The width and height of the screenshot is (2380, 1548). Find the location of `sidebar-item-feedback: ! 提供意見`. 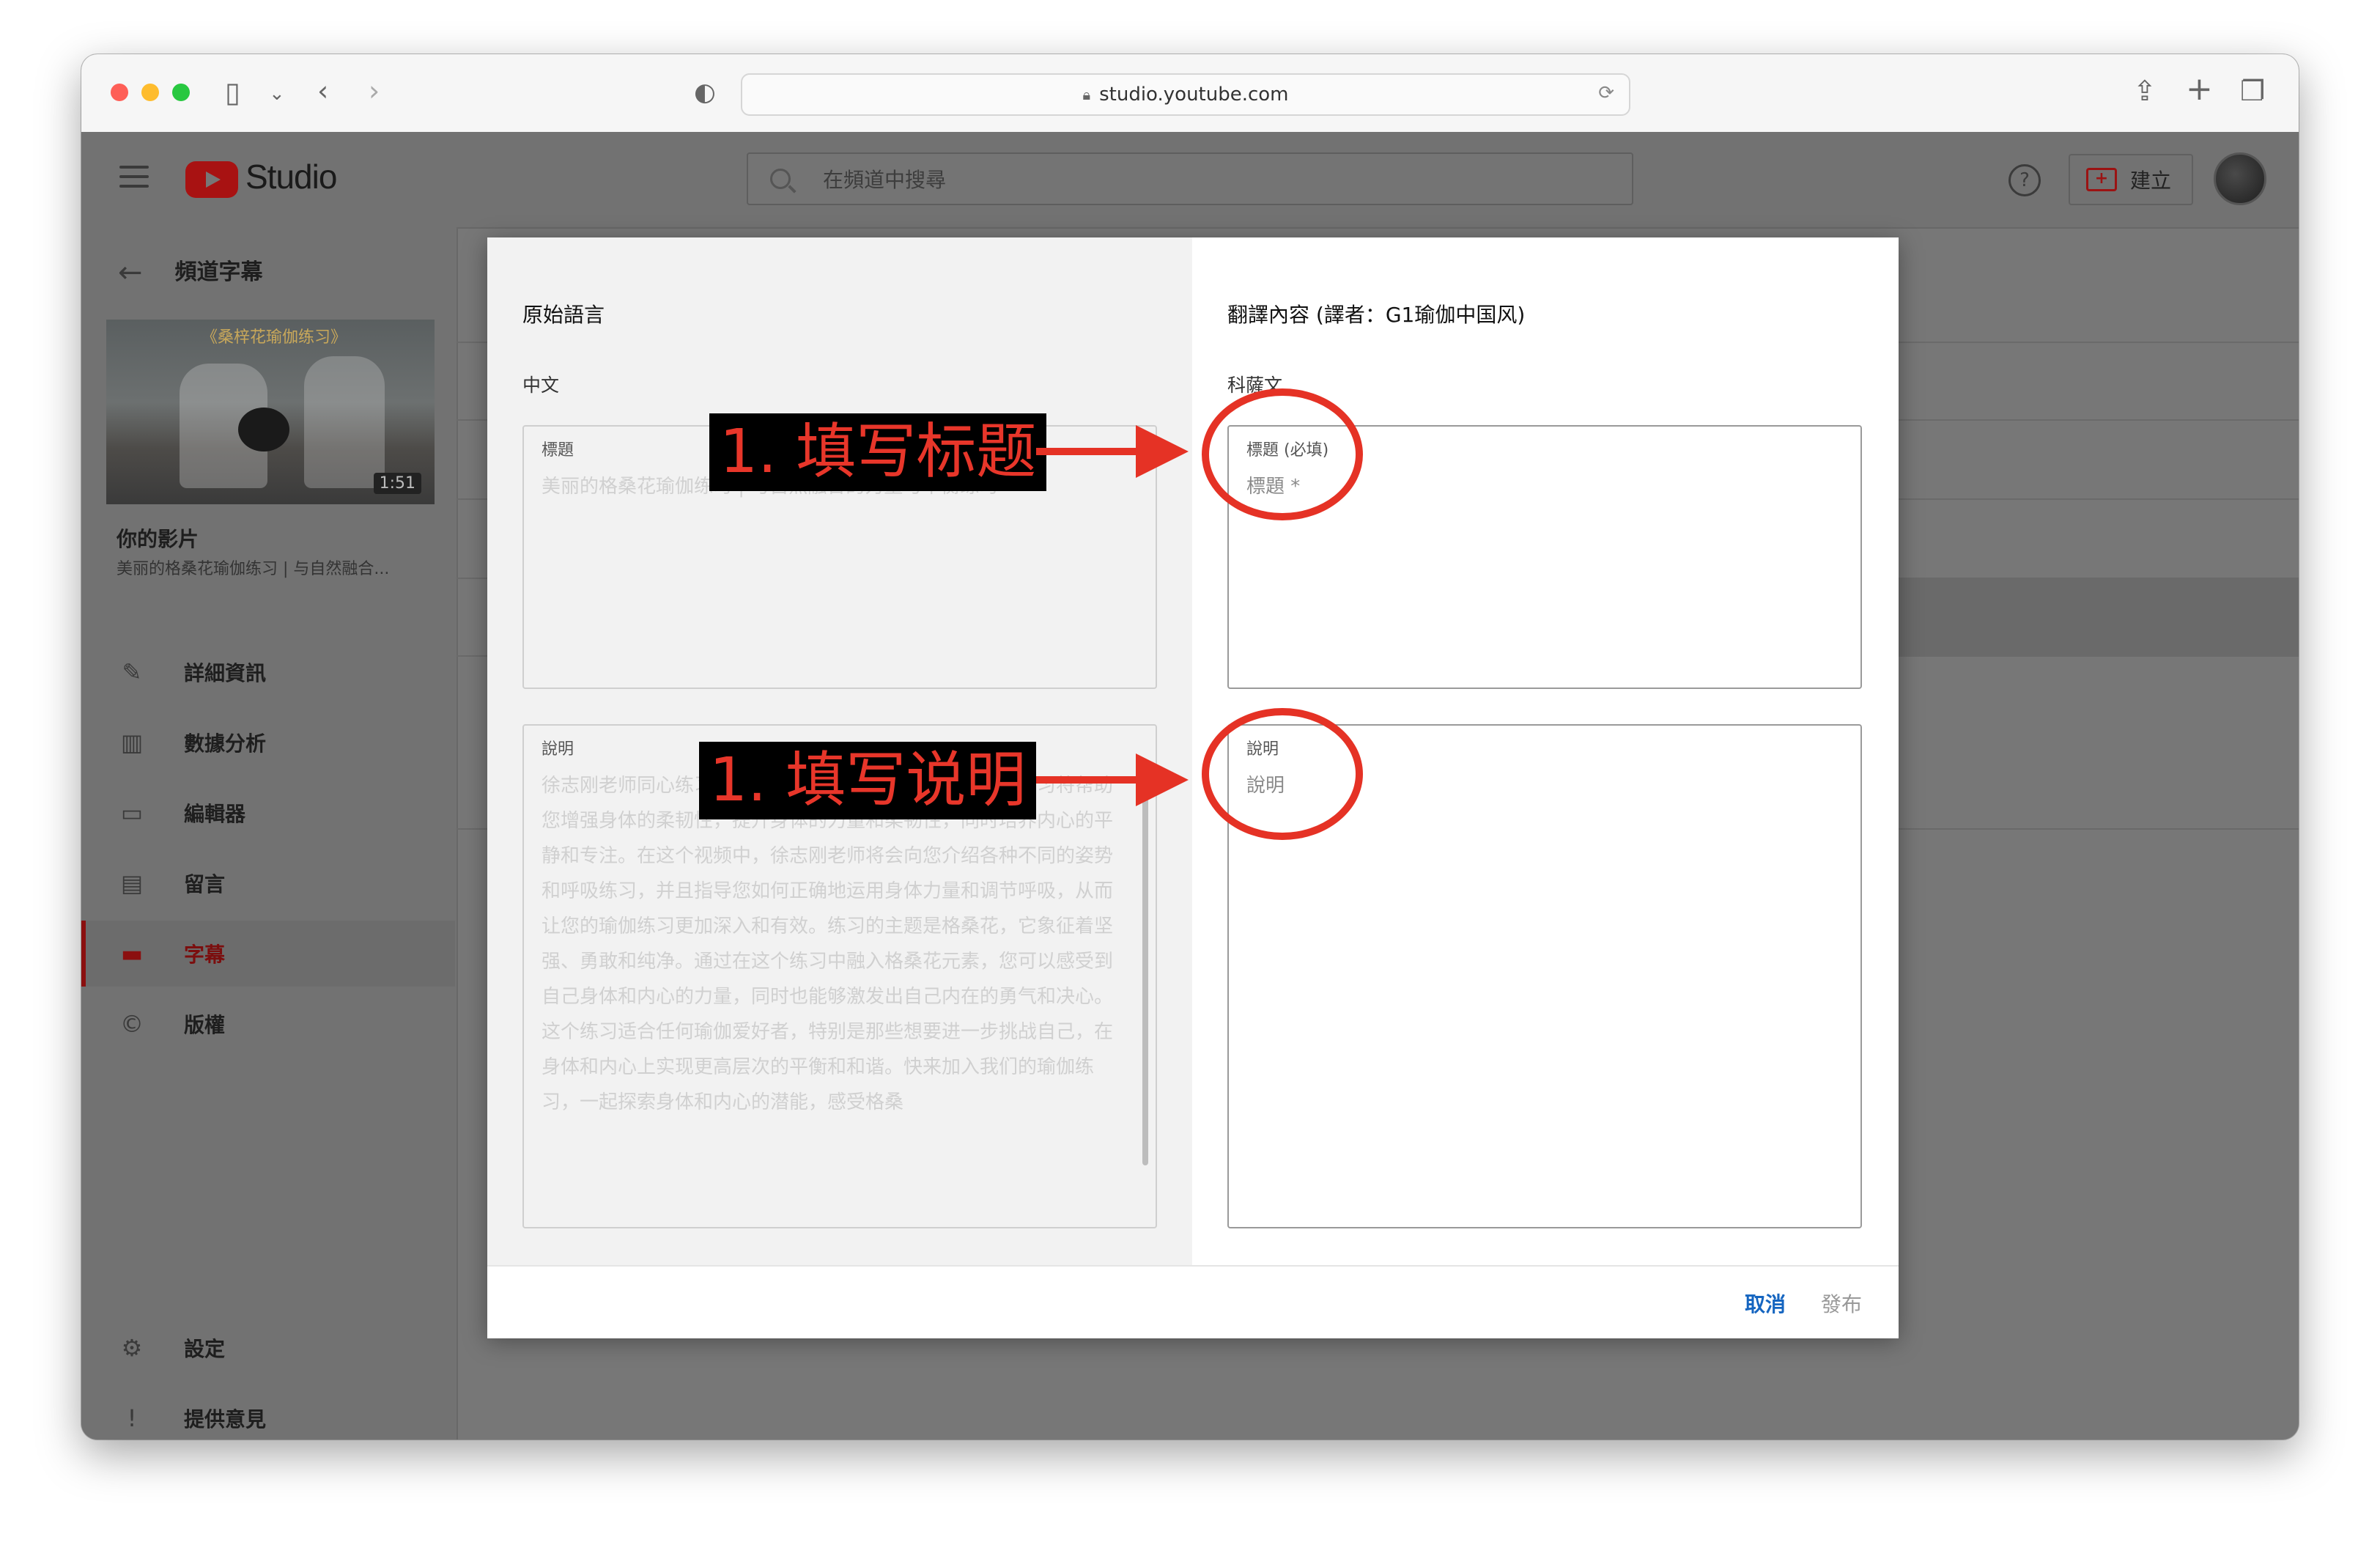

sidebar-item-feedback: ! 提供意見 is located at coordinates (268, 1412).